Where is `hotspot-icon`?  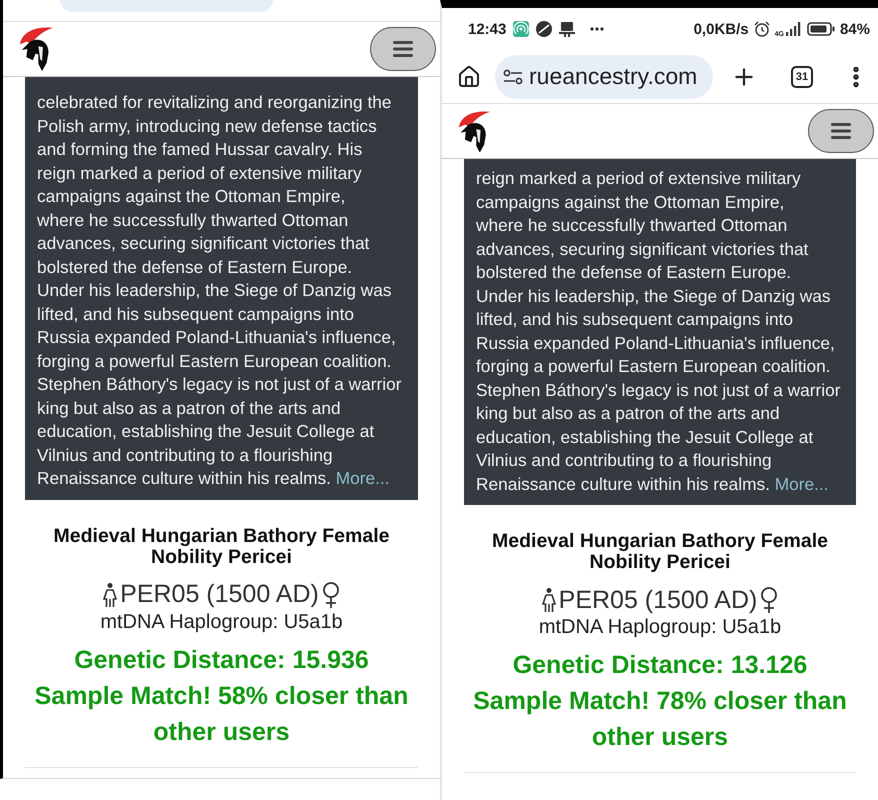
hotspot-icon is located at coordinates (521, 29).